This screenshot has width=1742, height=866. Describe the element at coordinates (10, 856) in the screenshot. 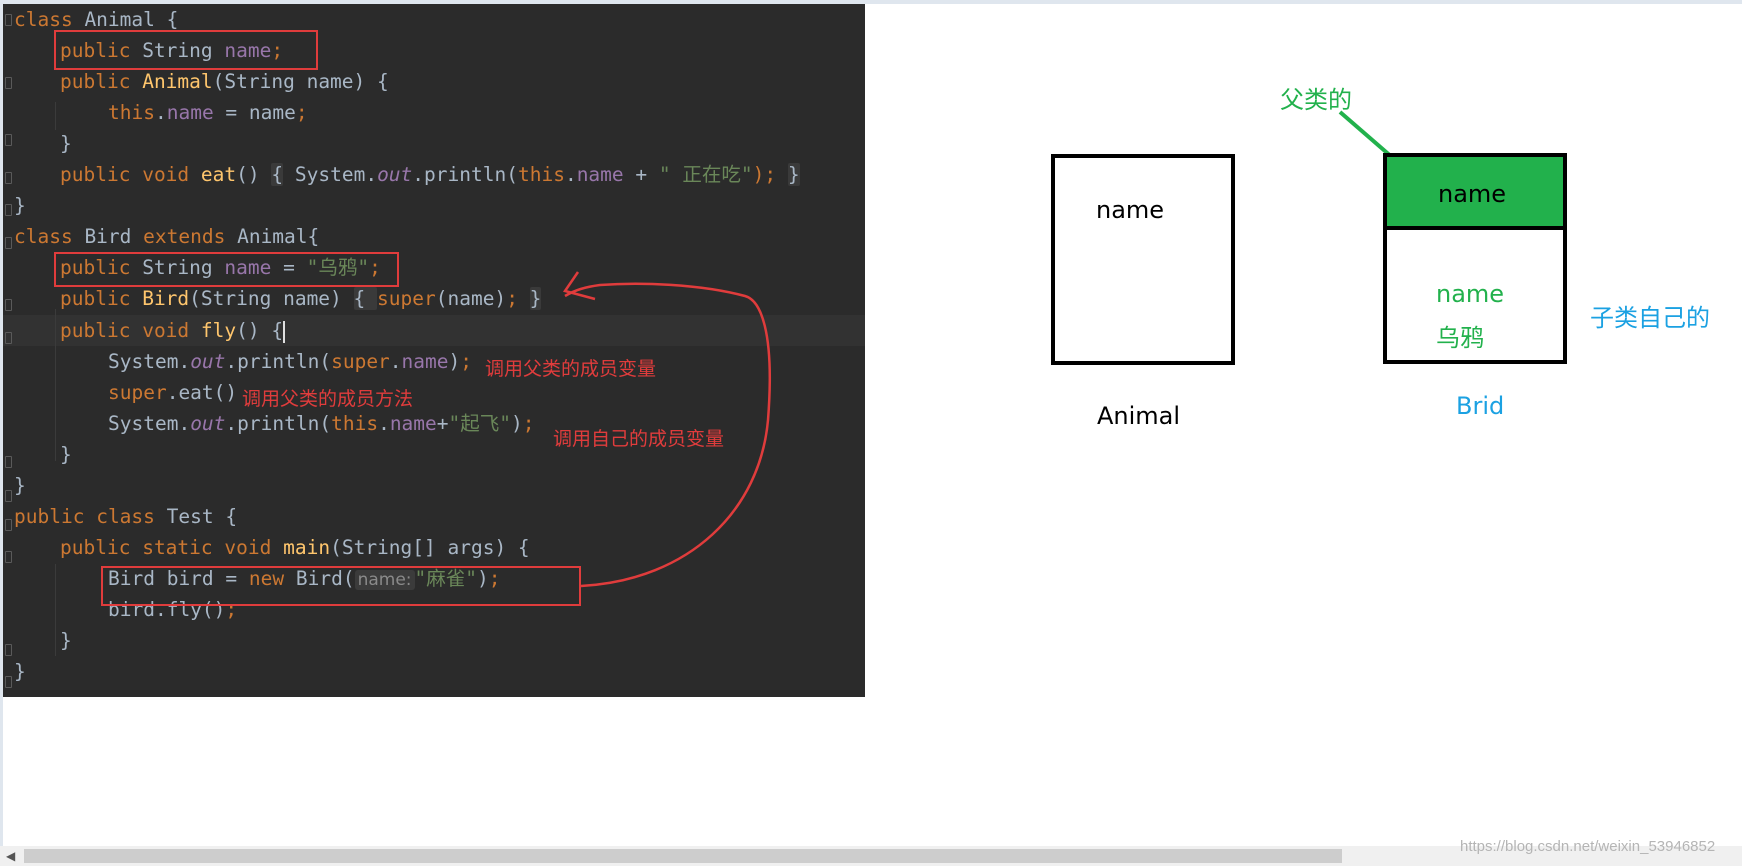

I see `scroll-left-arrow-icon: ◀` at that location.